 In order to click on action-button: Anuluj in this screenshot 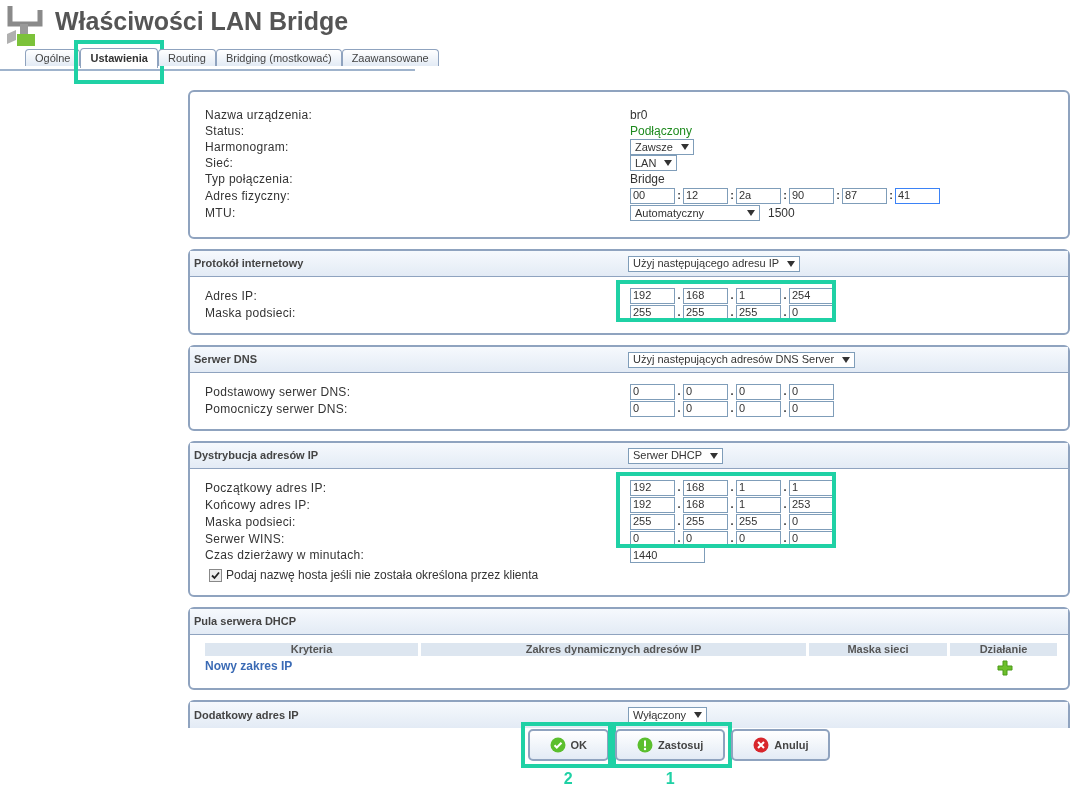, I will do `click(781, 745)`.